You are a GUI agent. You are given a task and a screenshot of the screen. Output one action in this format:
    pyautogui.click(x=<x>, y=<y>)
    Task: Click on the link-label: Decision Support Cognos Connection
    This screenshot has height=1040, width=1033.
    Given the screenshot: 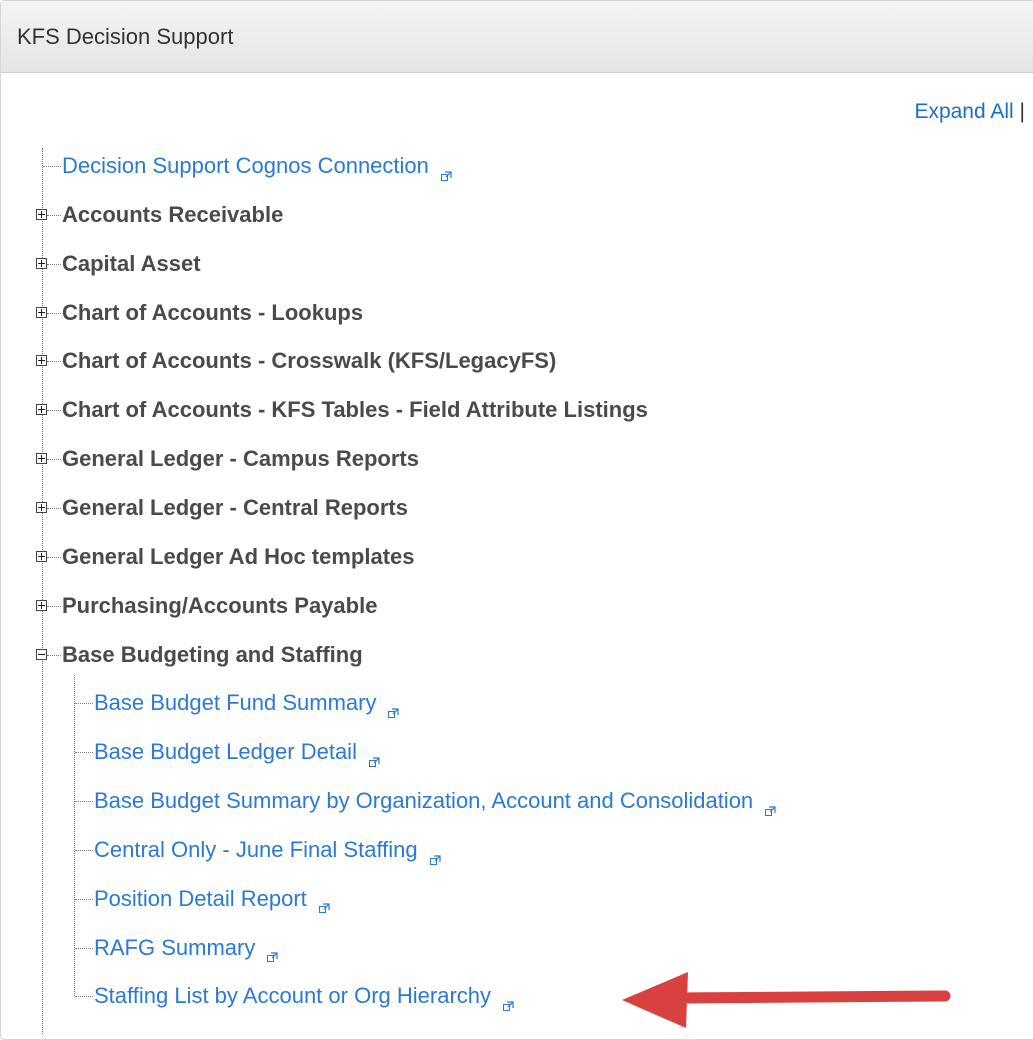 What is the action you would take?
    pyautogui.click(x=245, y=165)
    